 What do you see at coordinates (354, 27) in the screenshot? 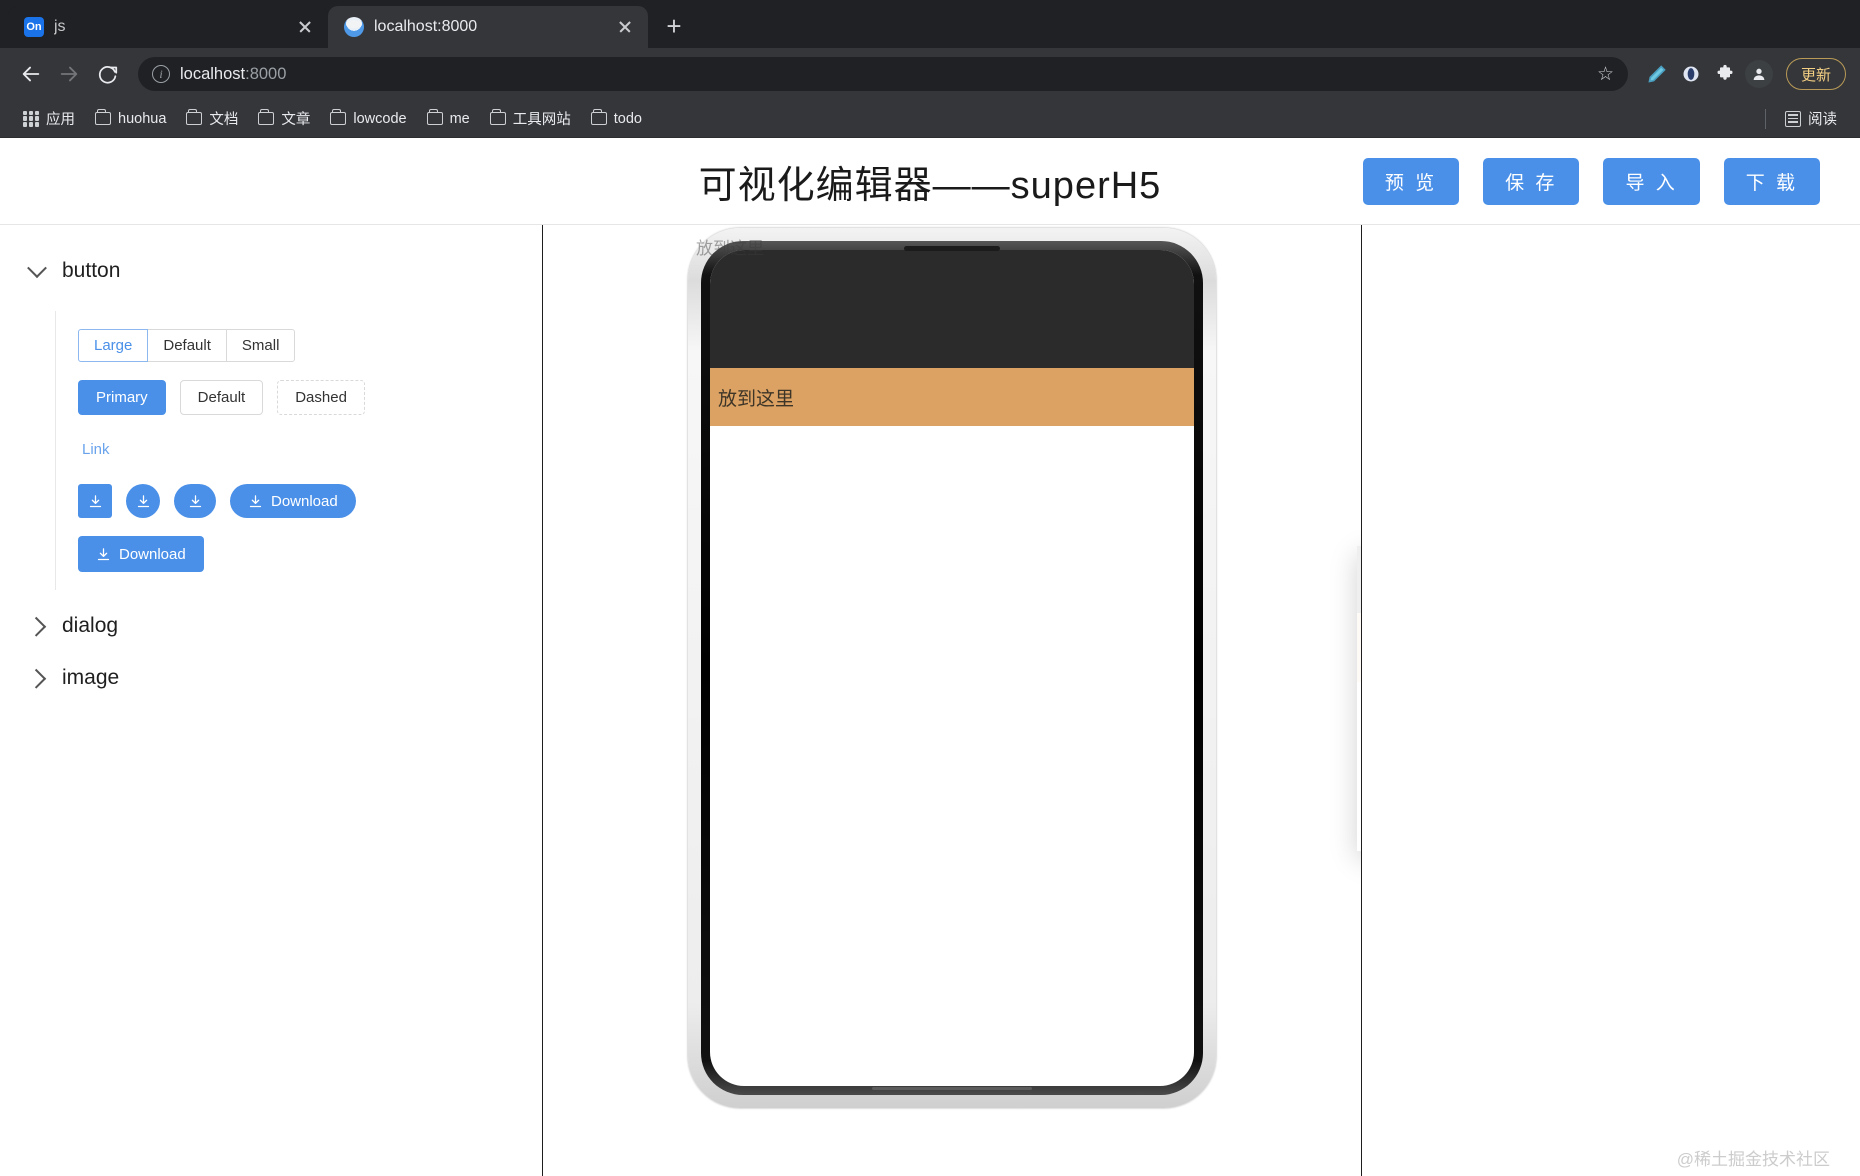
I see `globe-favicon-icon` at bounding box center [354, 27].